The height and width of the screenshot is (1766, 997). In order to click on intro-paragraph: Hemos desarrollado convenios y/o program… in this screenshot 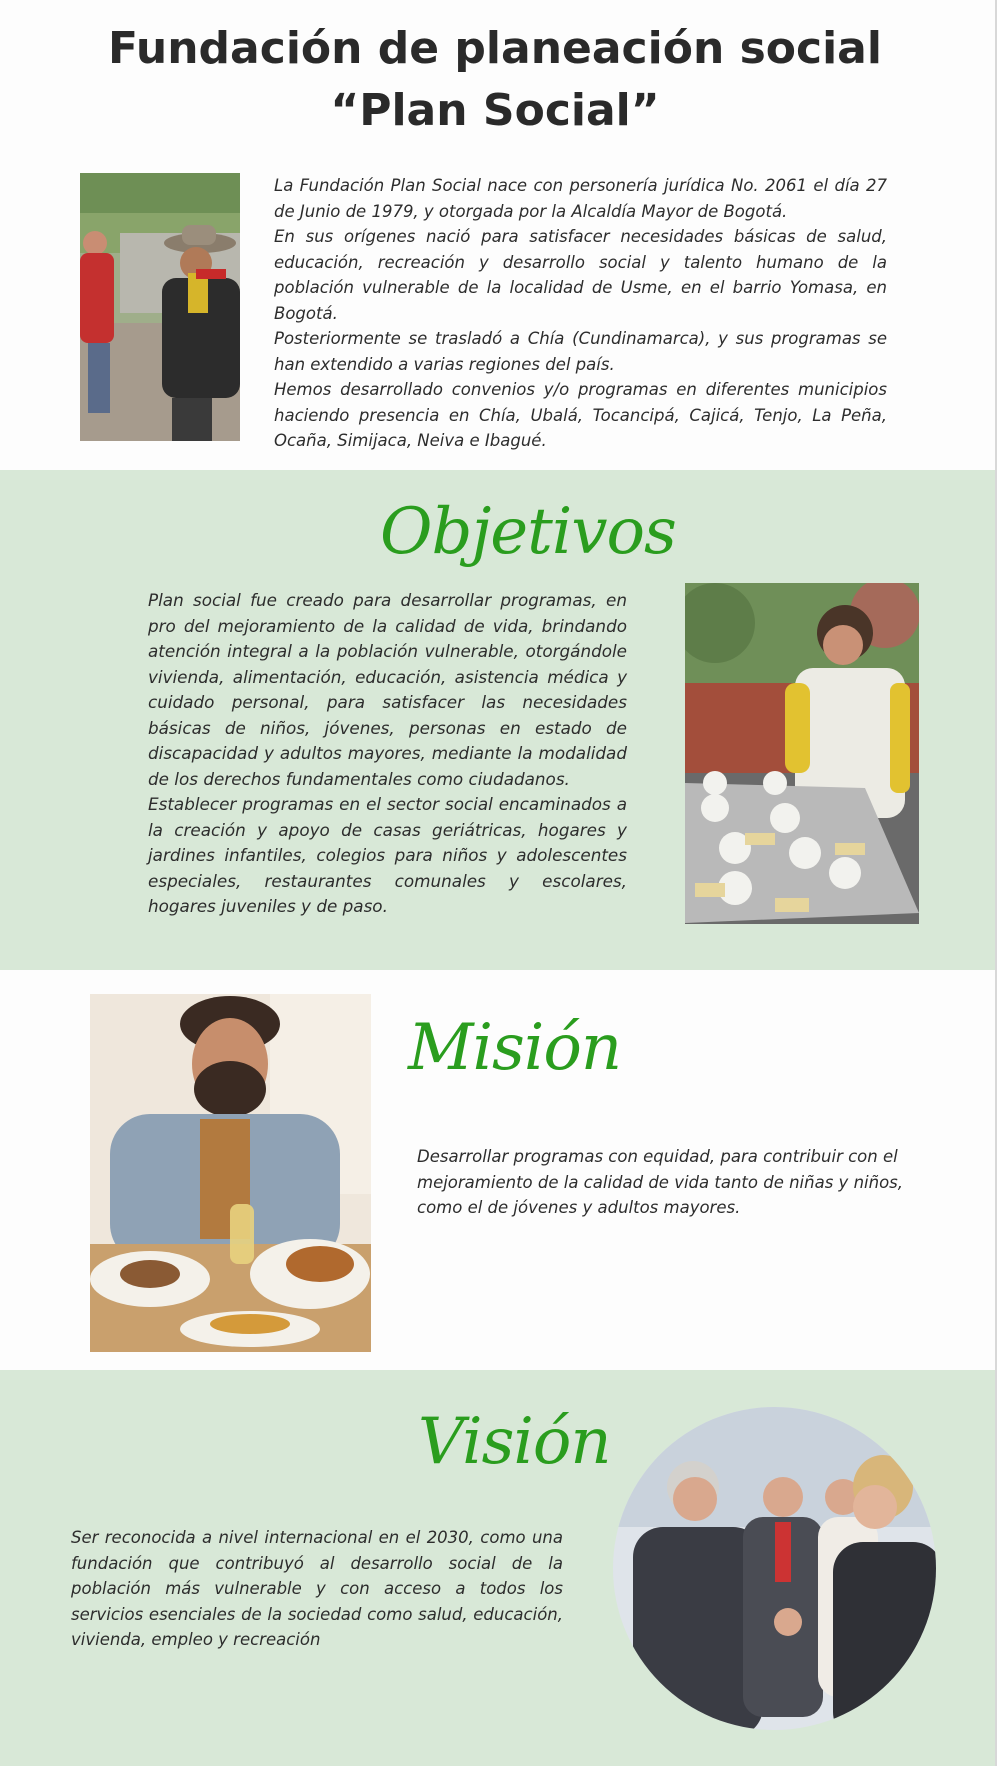, I will do `click(580, 415)`.